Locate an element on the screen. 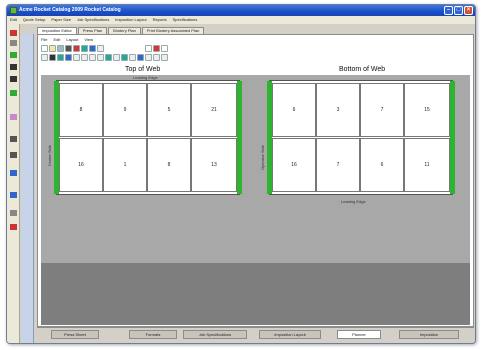 The height and width of the screenshot is (350, 482). page-cell: 3 is located at coordinates (338, 110).